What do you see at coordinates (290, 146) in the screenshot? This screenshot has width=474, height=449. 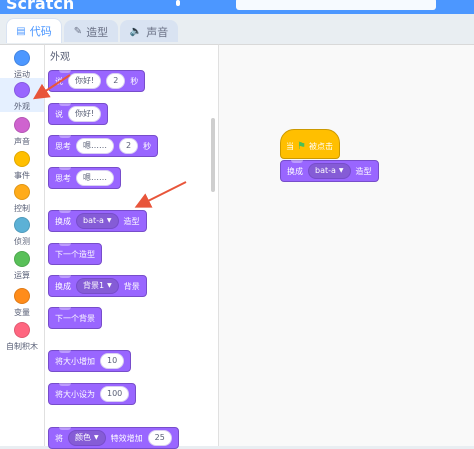 I see `block-text: 当` at bounding box center [290, 146].